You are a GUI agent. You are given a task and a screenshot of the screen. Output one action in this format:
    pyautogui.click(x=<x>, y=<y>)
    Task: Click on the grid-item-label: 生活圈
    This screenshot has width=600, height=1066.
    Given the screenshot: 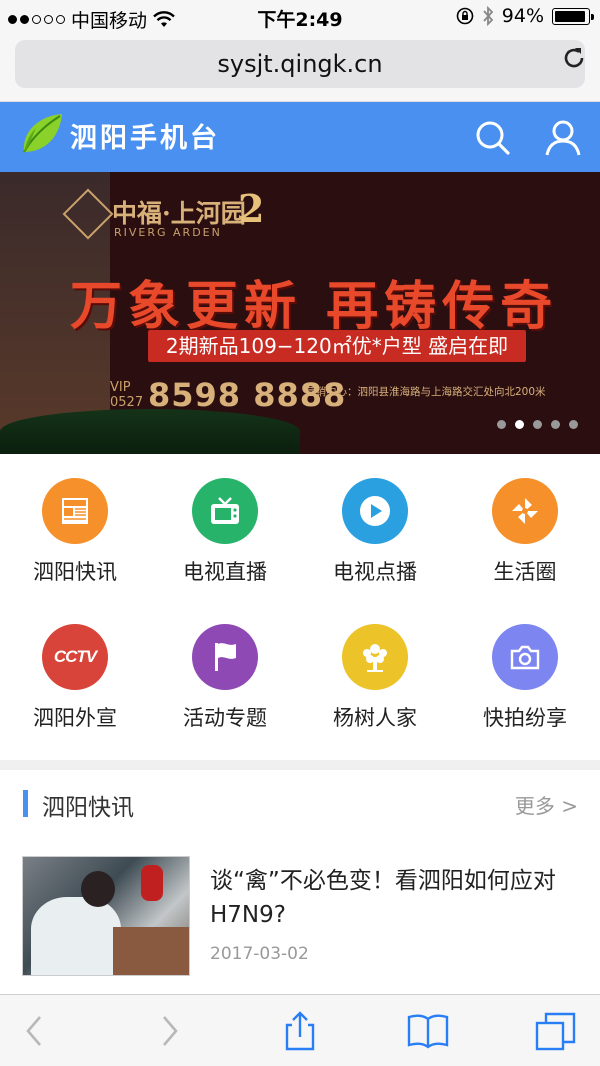 What is the action you would take?
    pyautogui.click(x=525, y=572)
    